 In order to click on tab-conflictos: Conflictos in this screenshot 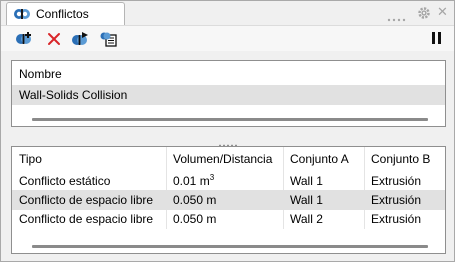, I will do `click(65, 13)`.